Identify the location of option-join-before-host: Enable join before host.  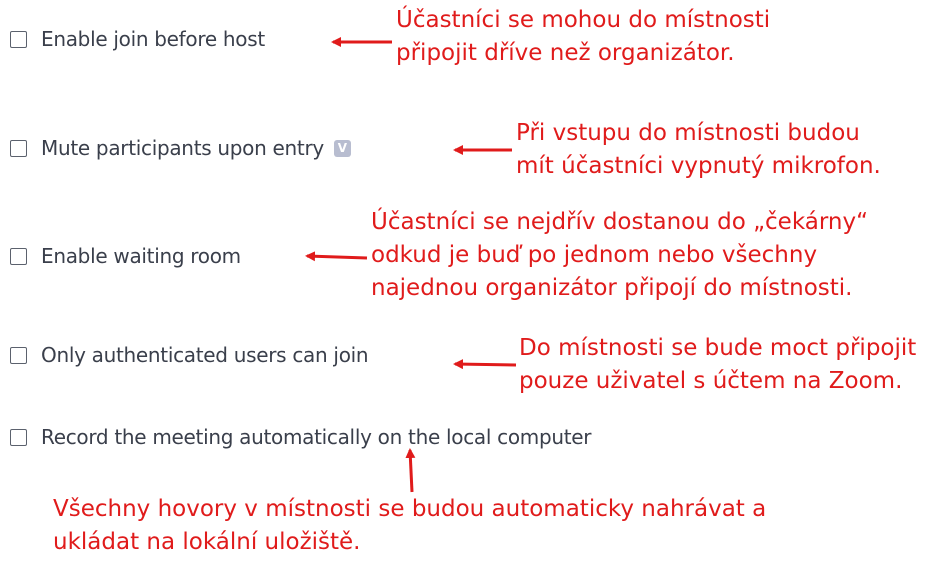
(137, 39).